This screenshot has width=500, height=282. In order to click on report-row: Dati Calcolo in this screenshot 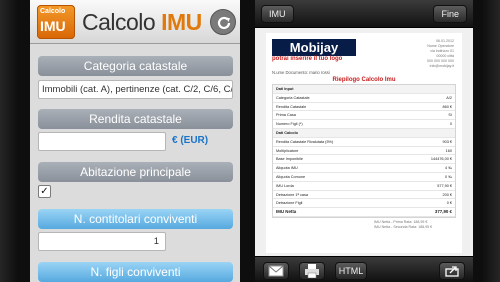, I will do `click(364, 133)`.